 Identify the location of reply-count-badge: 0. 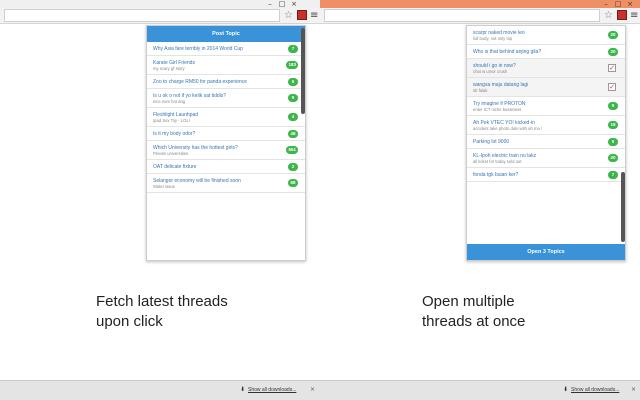
(613, 141).